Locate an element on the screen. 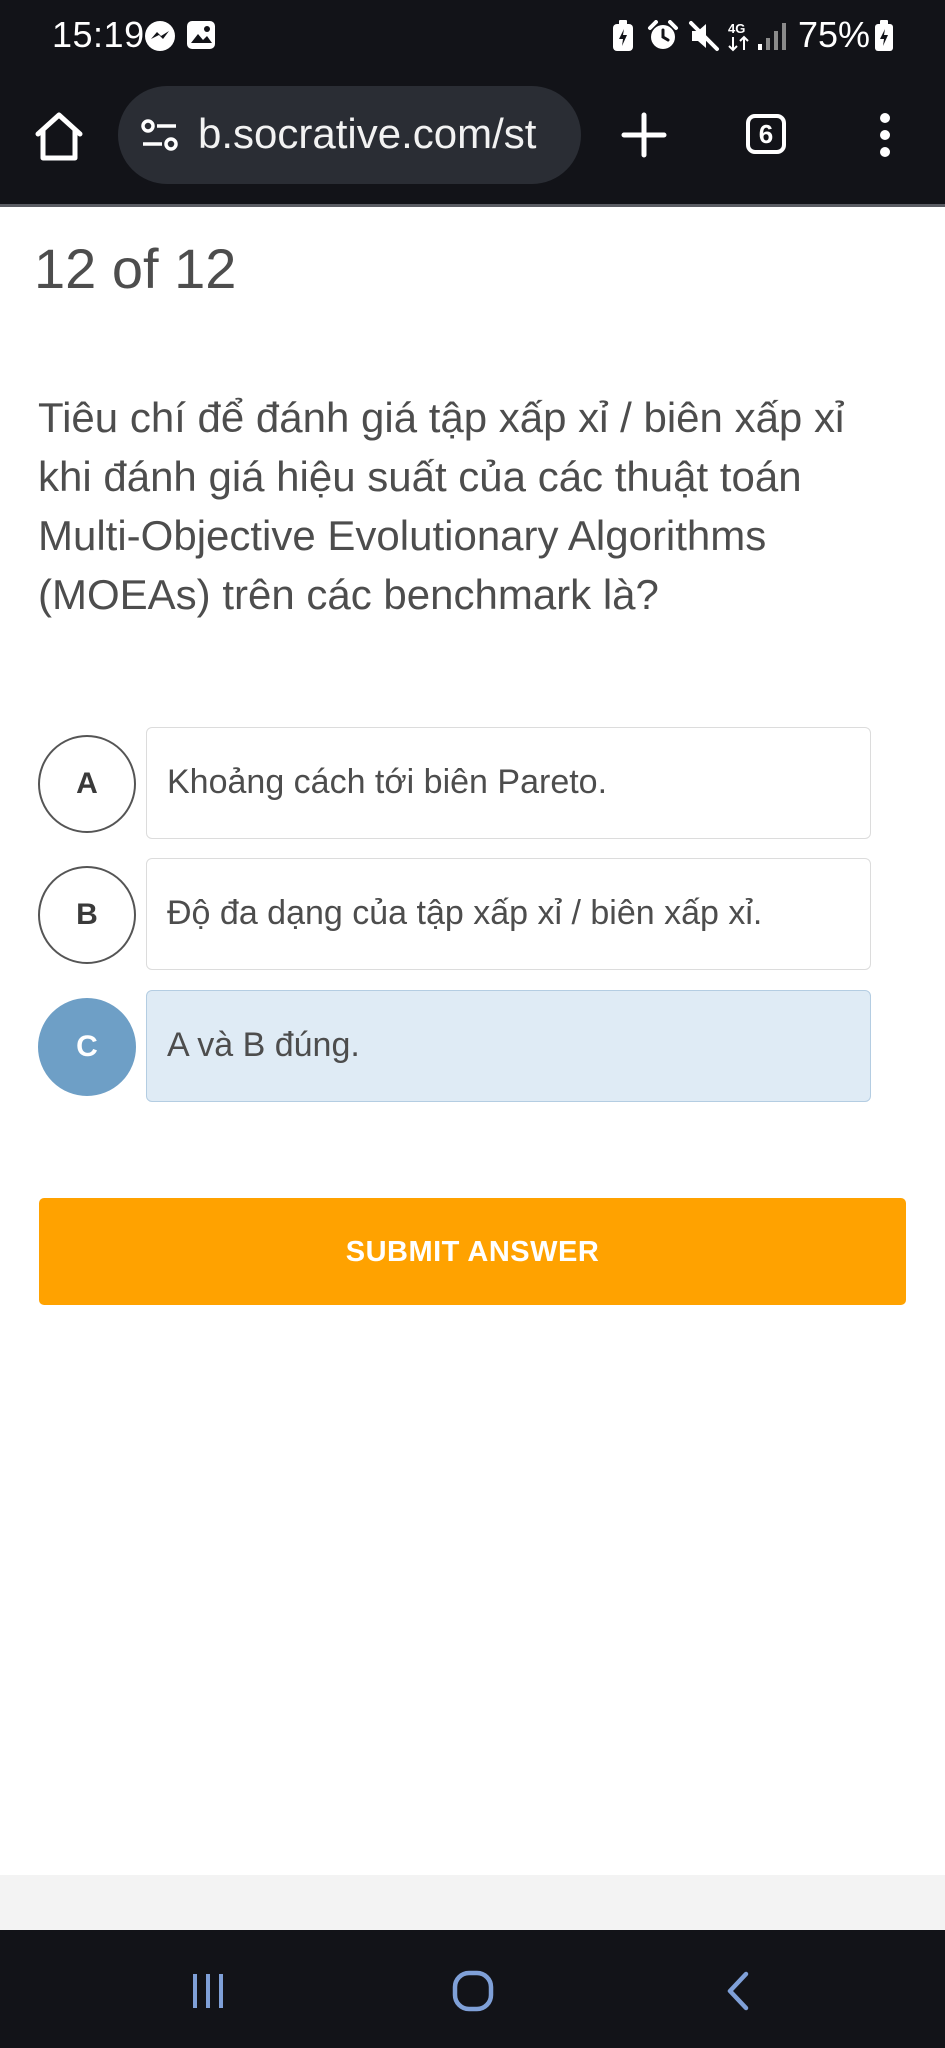  svg-text: 4G is located at coordinates (736, 28).